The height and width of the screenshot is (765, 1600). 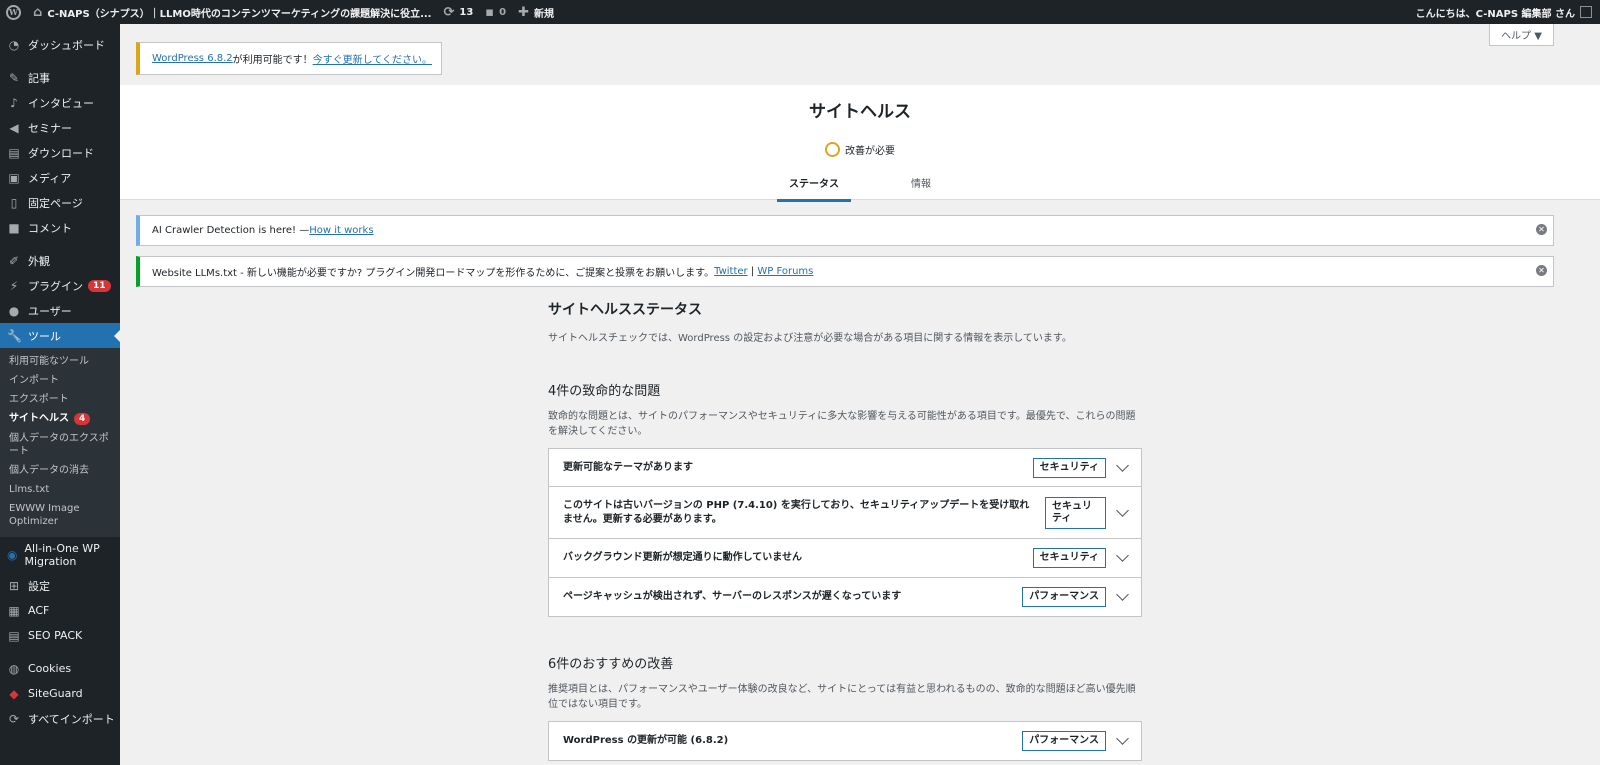 I want to click on menu-comments: ■ コメント, so click(x=60, y=227).